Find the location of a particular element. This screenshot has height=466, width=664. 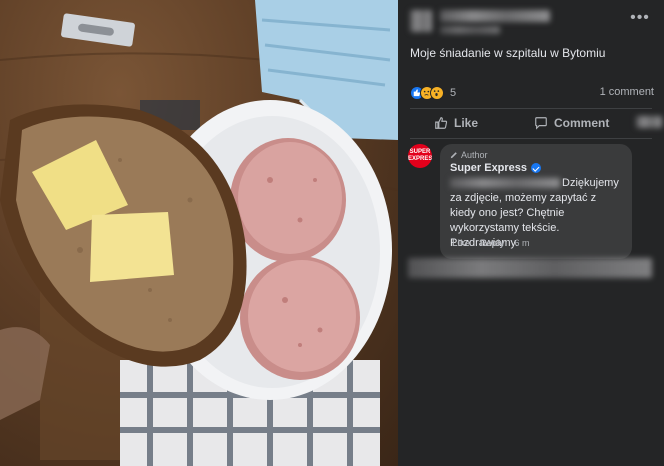

reactions-summary: 5 is located at coordinates (433, 93).